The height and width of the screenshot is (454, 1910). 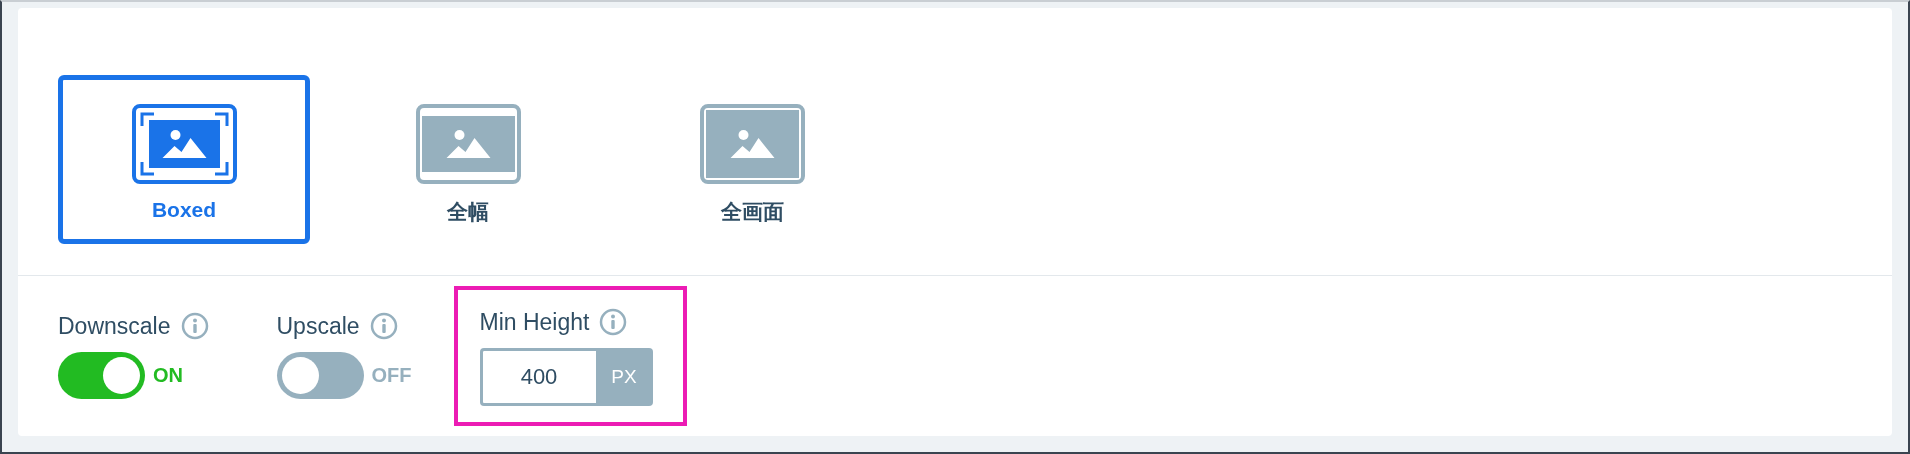 I want to click on number-field: 400, so click(x=537, y=377).